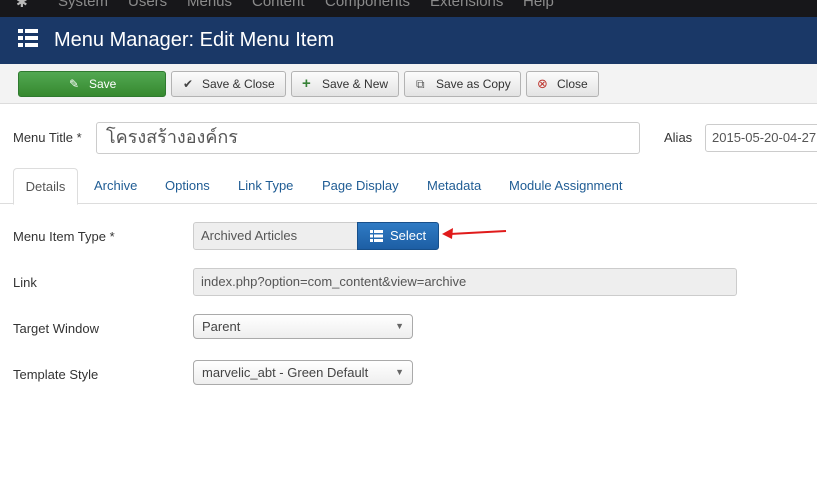 The height and width of the screenshot is (477, 817). Describe the element at coordinates (228, 84) in the screenshot. I see `save-close-button: ✔ Save & Close` at that location.